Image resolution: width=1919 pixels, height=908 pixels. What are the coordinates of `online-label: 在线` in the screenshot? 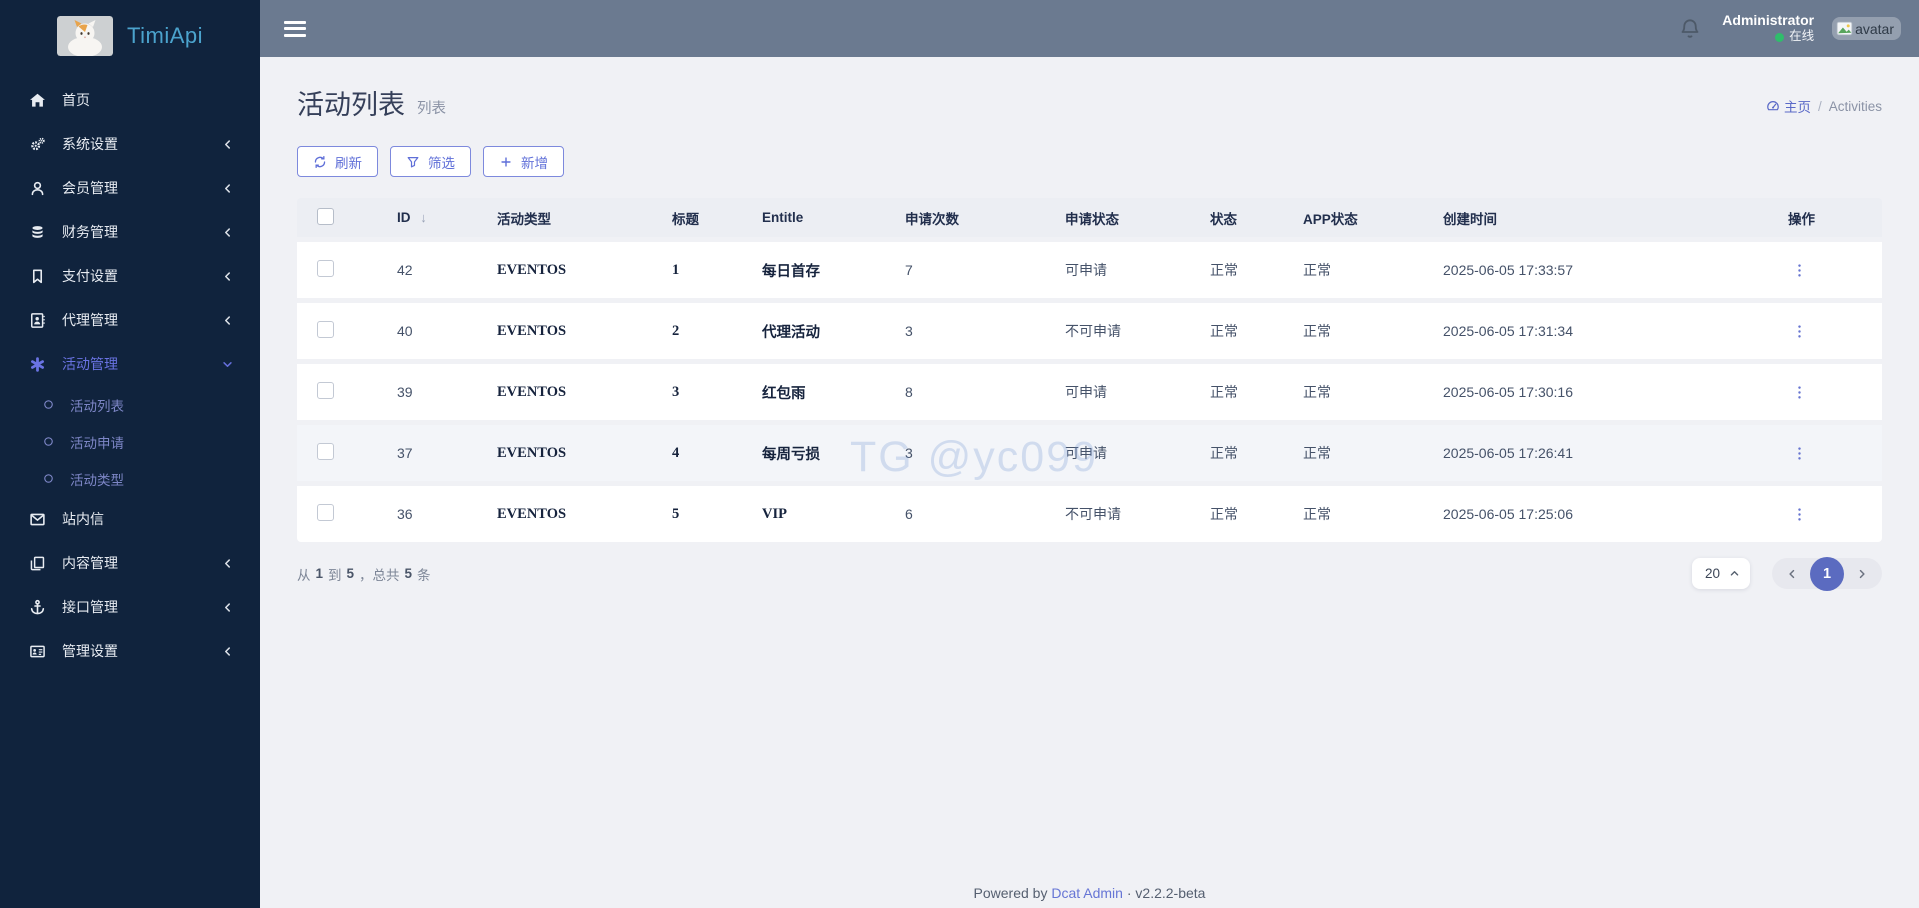 It's located at (1802, 36).